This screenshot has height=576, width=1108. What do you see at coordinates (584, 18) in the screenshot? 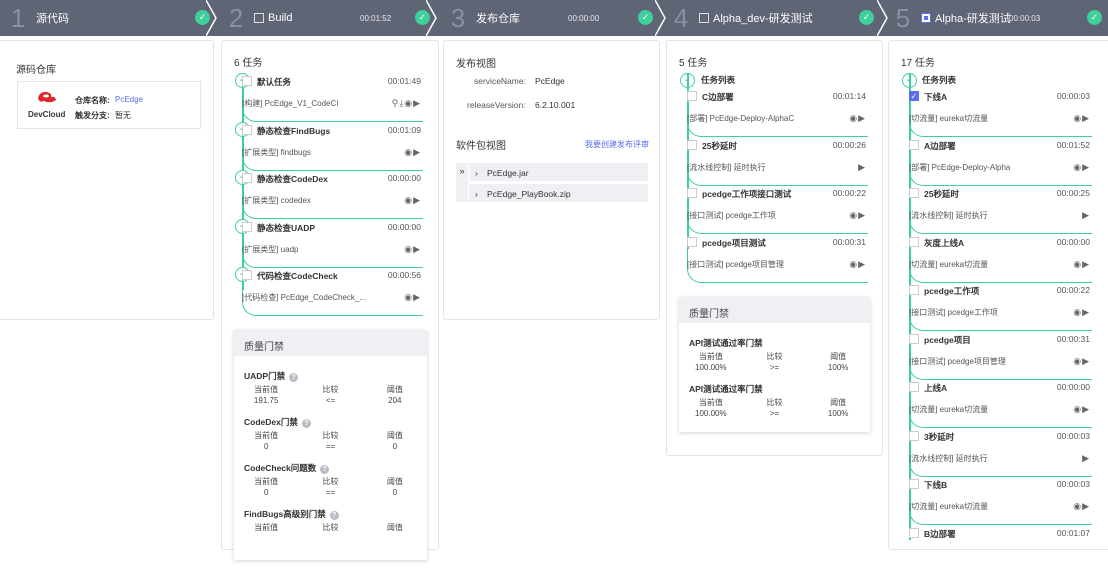
I see `stage-time: 00:00:00` at bounding box center [584, 18].